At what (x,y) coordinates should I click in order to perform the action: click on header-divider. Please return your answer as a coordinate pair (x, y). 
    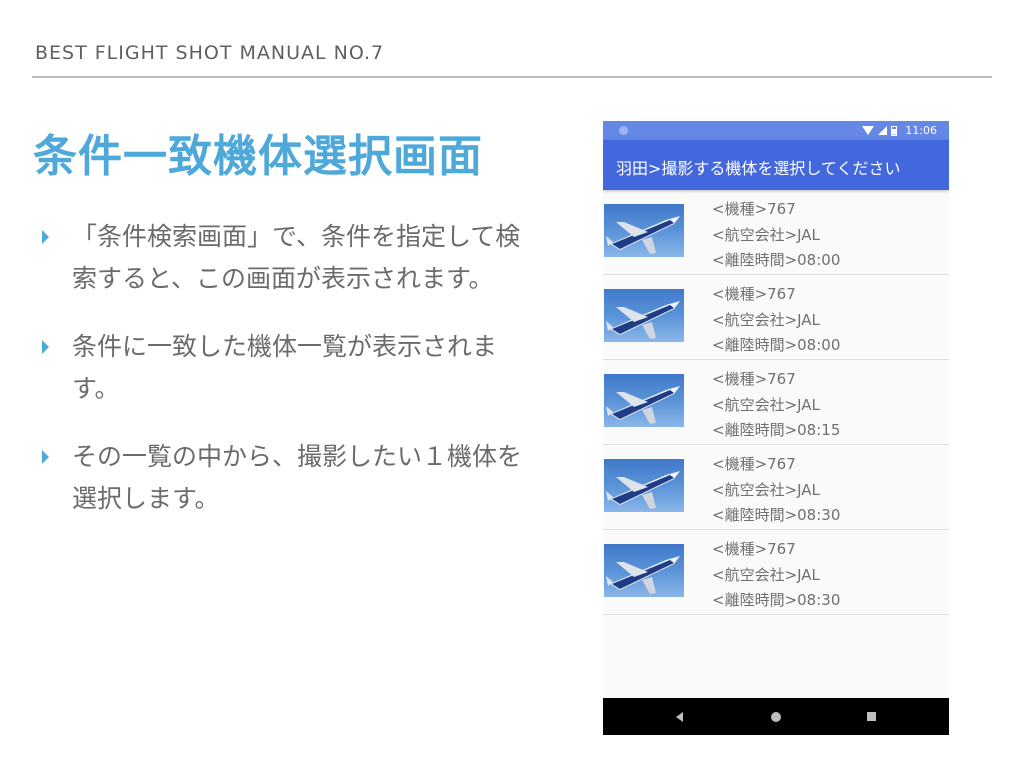
    Looking at the image, I should click on (512, 77).